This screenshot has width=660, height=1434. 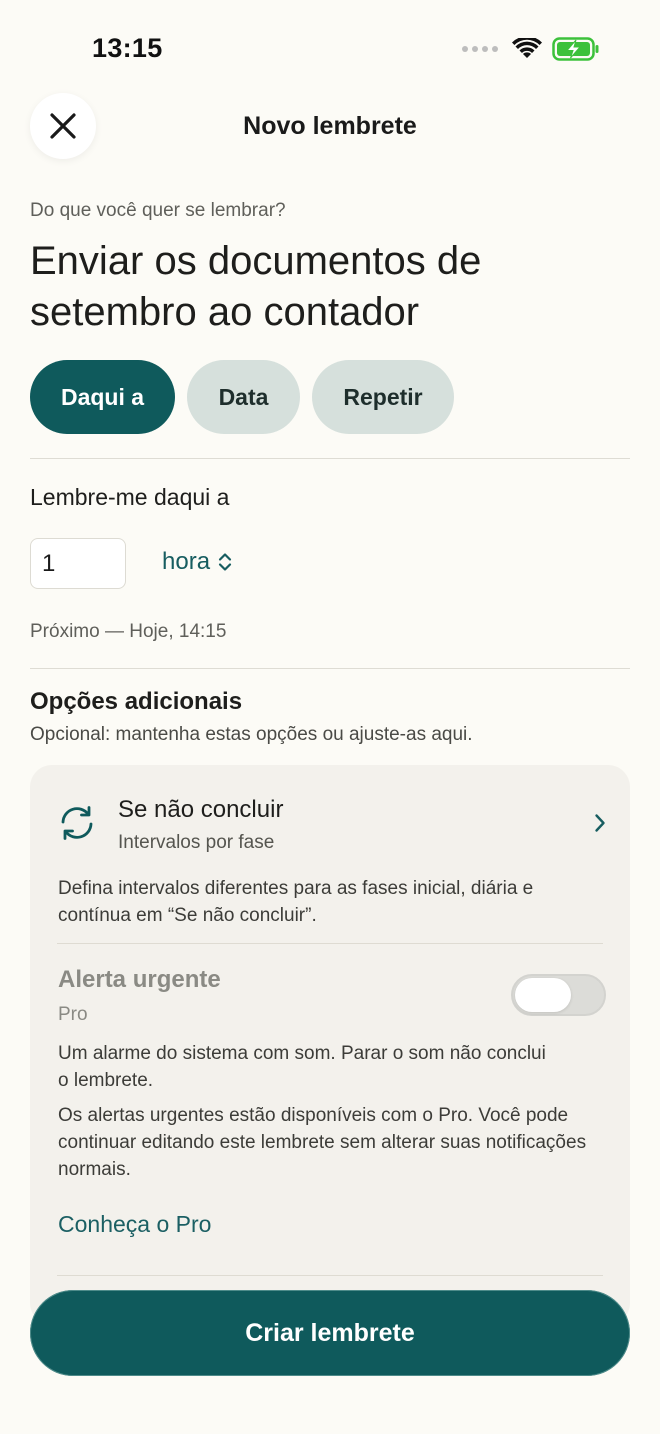 What do you see at coordinates (106, 1080) in the screenshot?
I see `urgent-alert-description-line-2: o lembrete.` at bounding box center [106, 1080].